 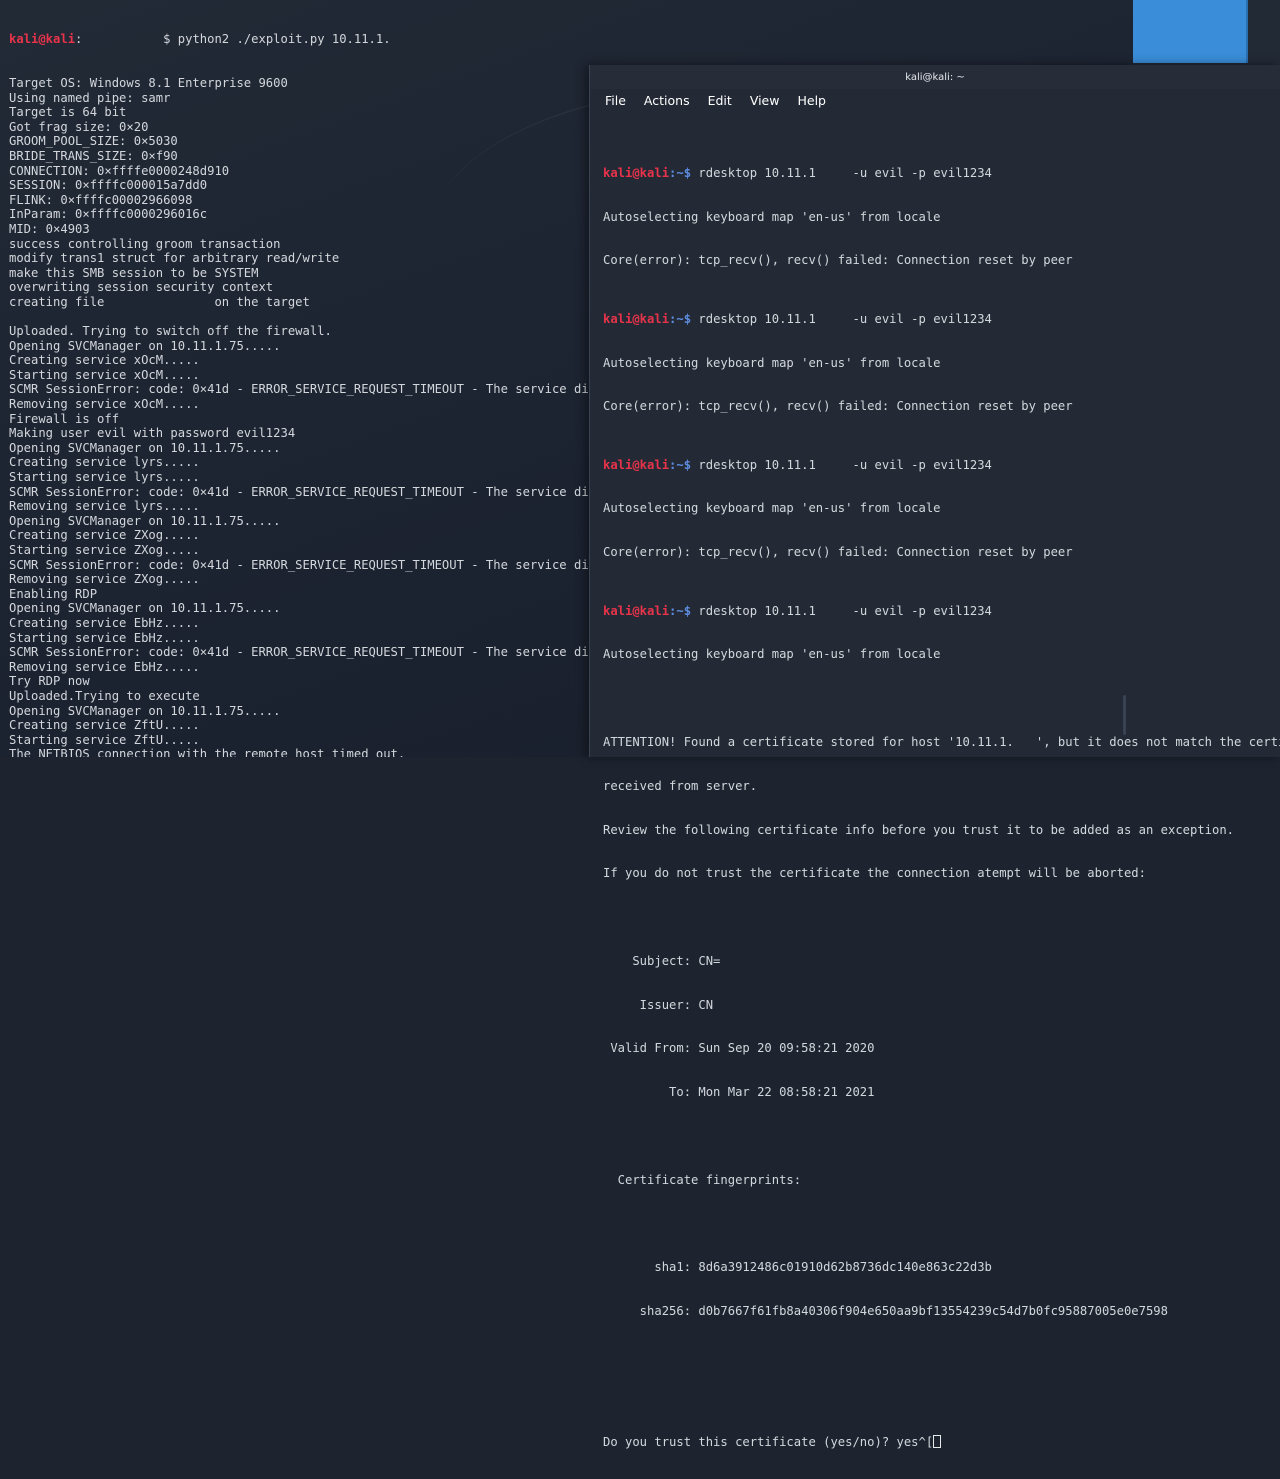 What do you see at coordinates (658, 1004) in the screenshot?
I see `cert-issuer: Issuer: CN` at bounding box center [658, 1004].